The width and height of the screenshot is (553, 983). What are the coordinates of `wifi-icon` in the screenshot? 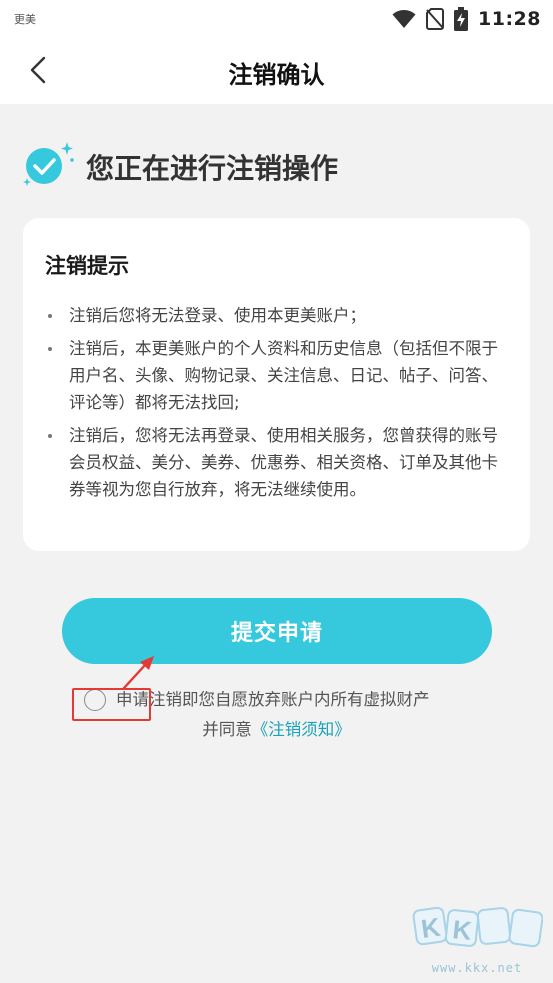 It's located at (404, 19).